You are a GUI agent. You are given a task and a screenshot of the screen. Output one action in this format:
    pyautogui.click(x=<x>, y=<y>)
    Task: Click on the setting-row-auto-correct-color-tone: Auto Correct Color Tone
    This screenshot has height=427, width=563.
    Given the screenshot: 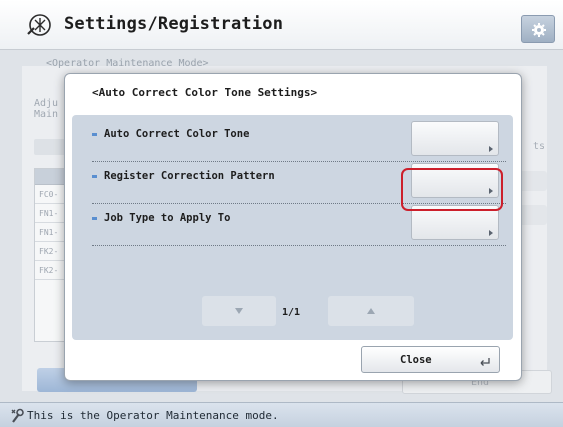 What is the action you would take?
    pyautogui.click(x=299, y=141)
    